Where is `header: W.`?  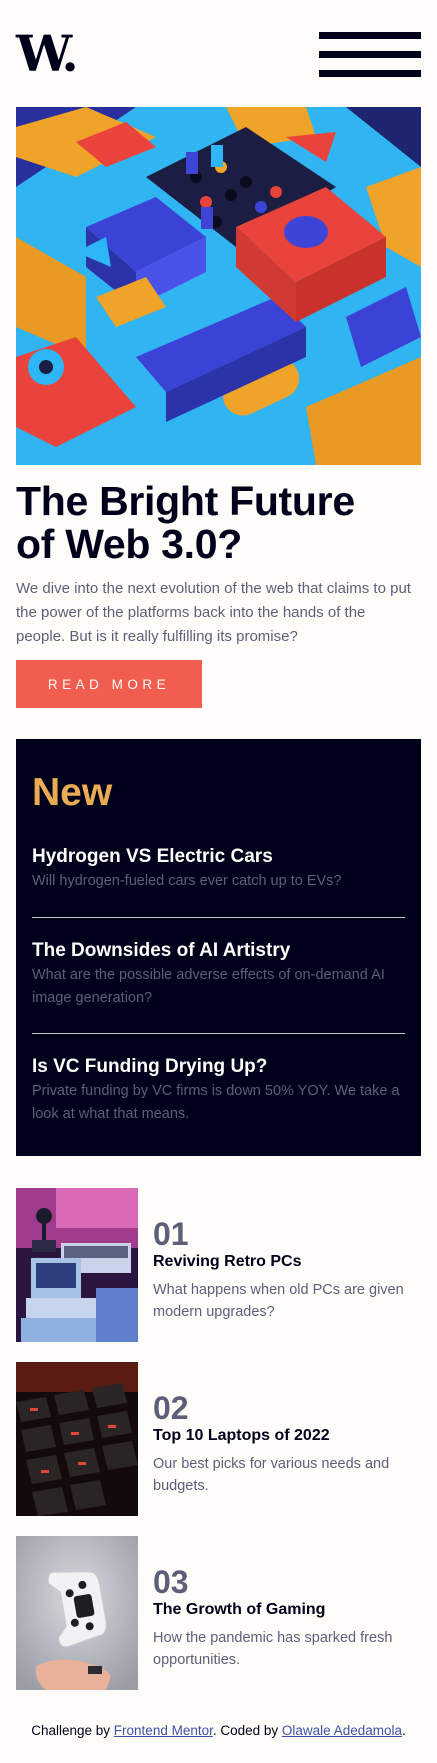
header: W. is located at coordinates (218, 54).